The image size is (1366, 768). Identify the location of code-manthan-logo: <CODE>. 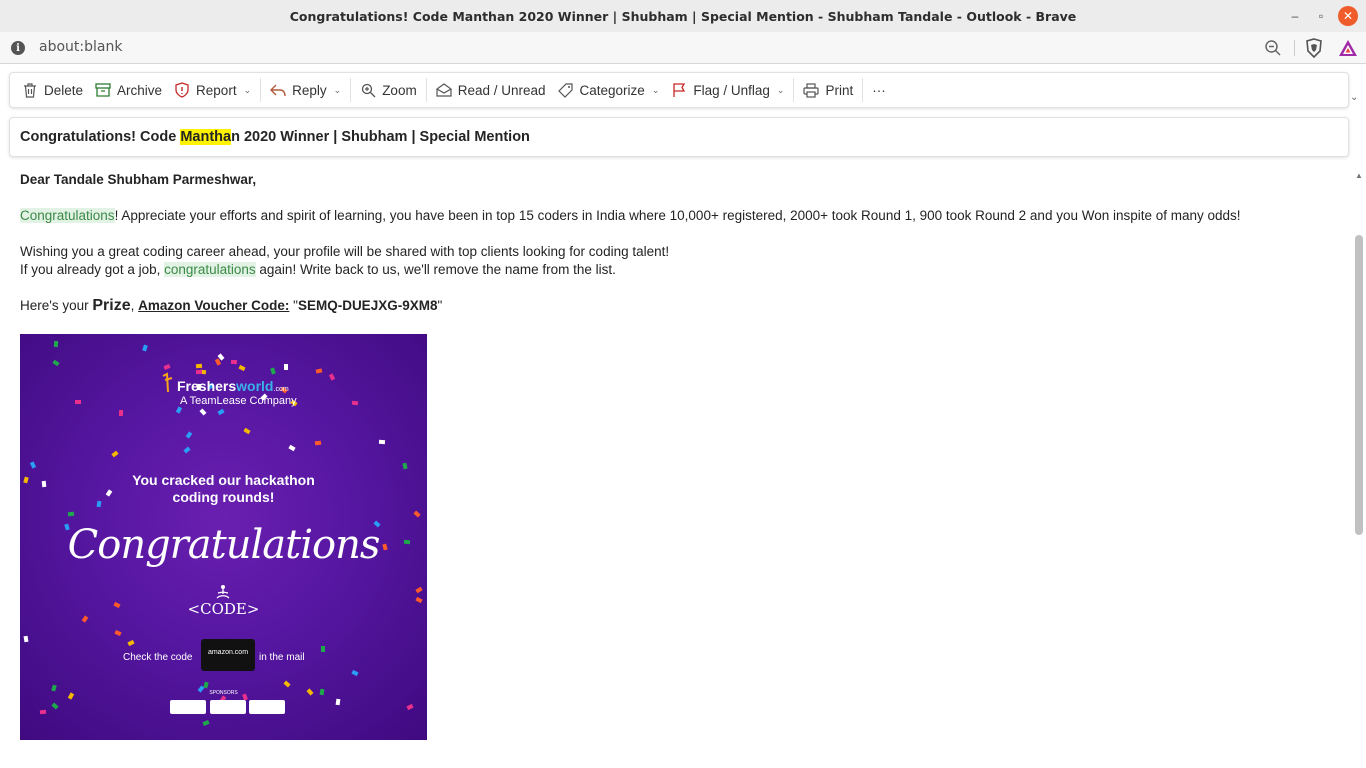
(223, 609).